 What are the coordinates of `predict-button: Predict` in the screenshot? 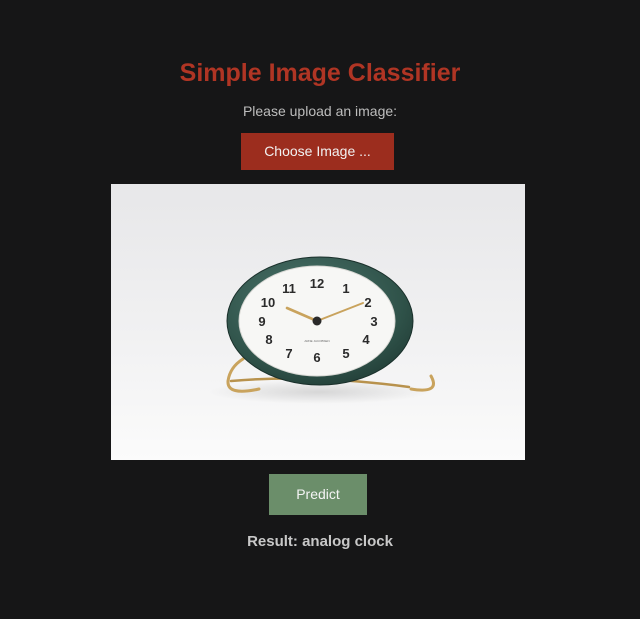 It's located at (318, 494).